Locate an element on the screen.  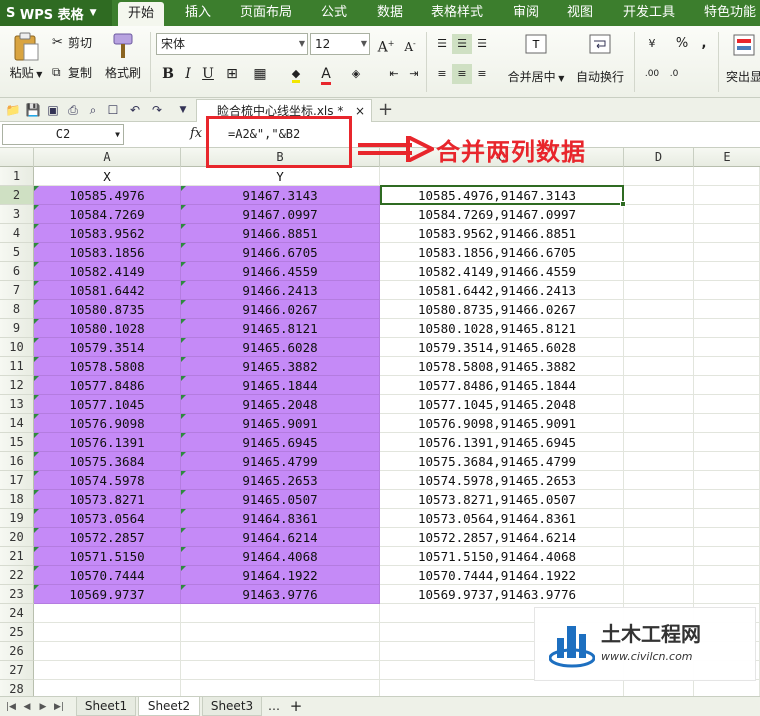
table-cell: 10581.6442 is located at coordinates (107, 290).